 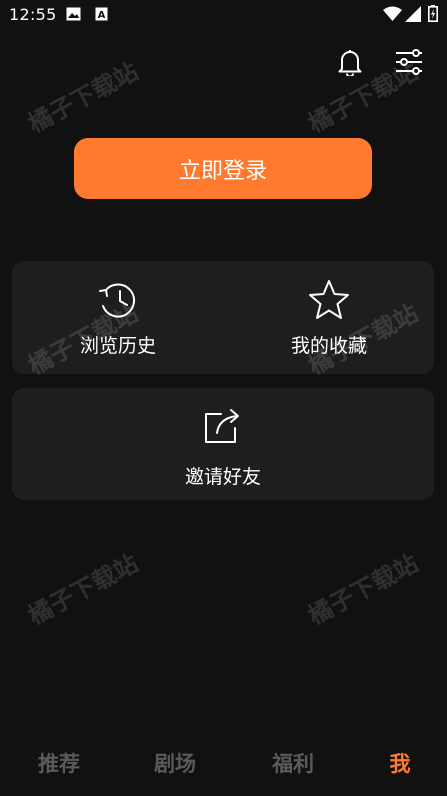 I want to click on status-bar: 12:55 A, so click(x=223, y=15).